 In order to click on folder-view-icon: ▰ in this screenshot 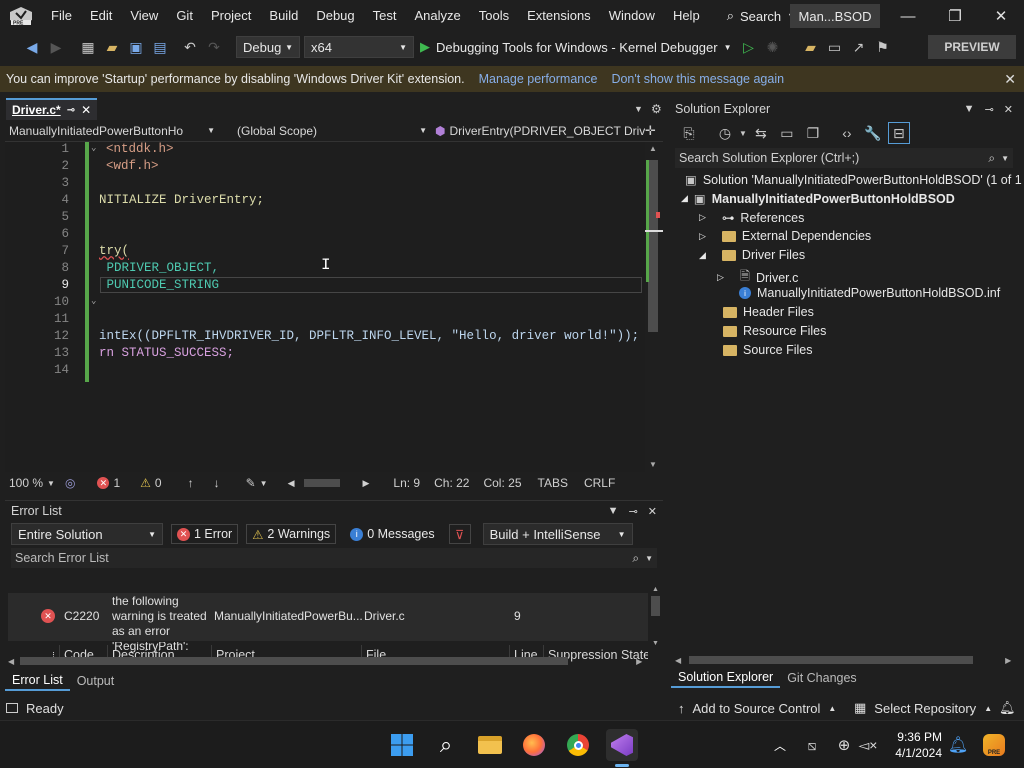, I will do `click(811, 47)`.